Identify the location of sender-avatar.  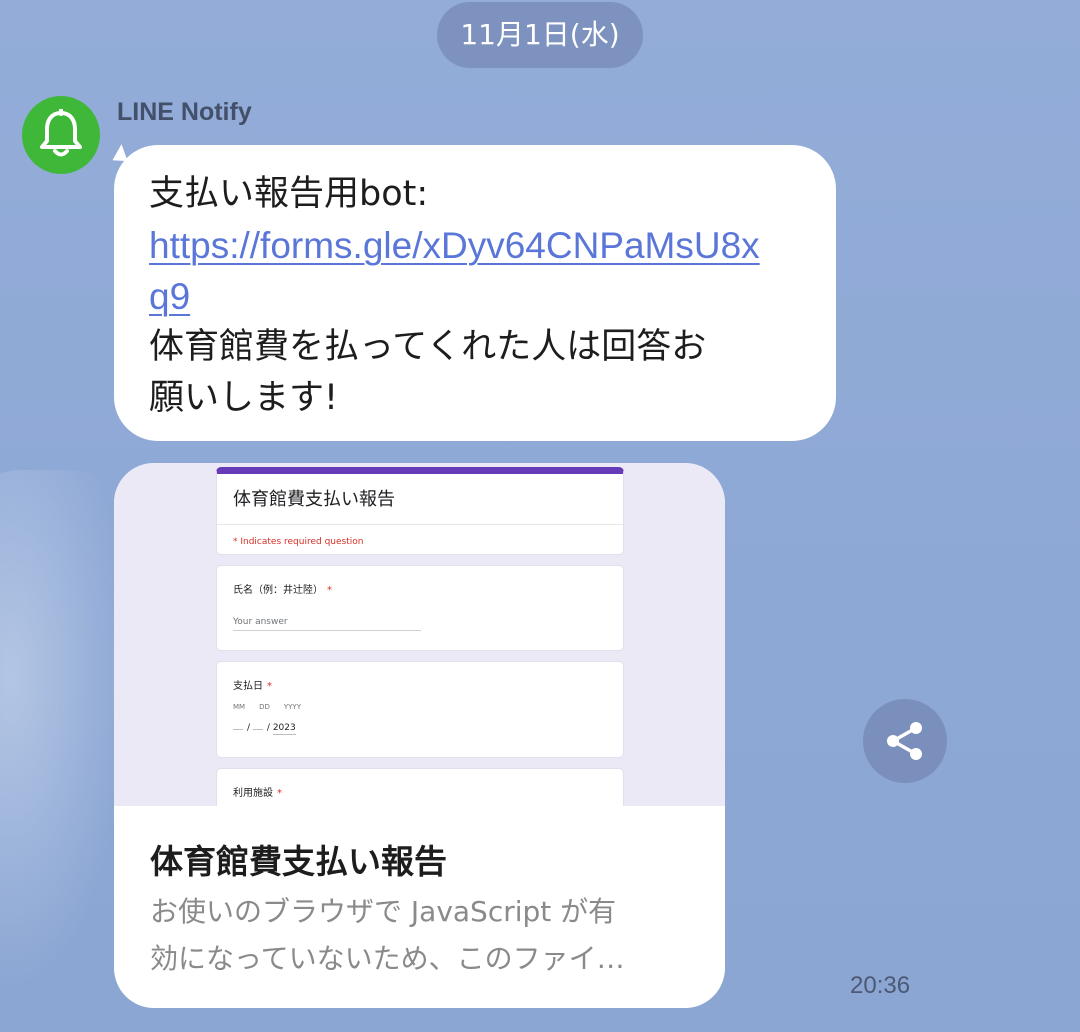
(61, 135).